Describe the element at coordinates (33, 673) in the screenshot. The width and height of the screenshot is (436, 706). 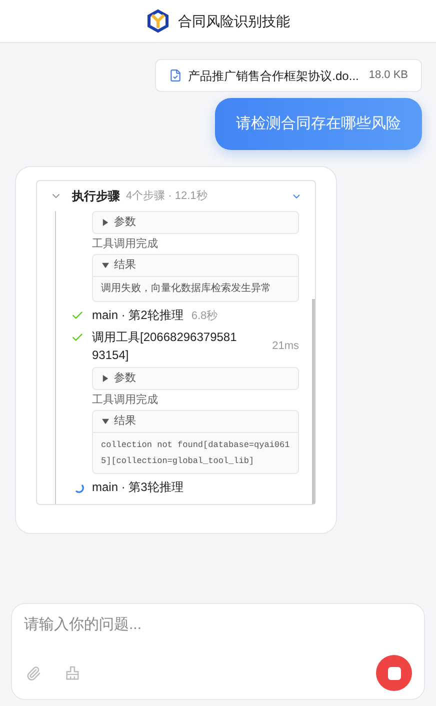
I see `attach-icon` at that location.